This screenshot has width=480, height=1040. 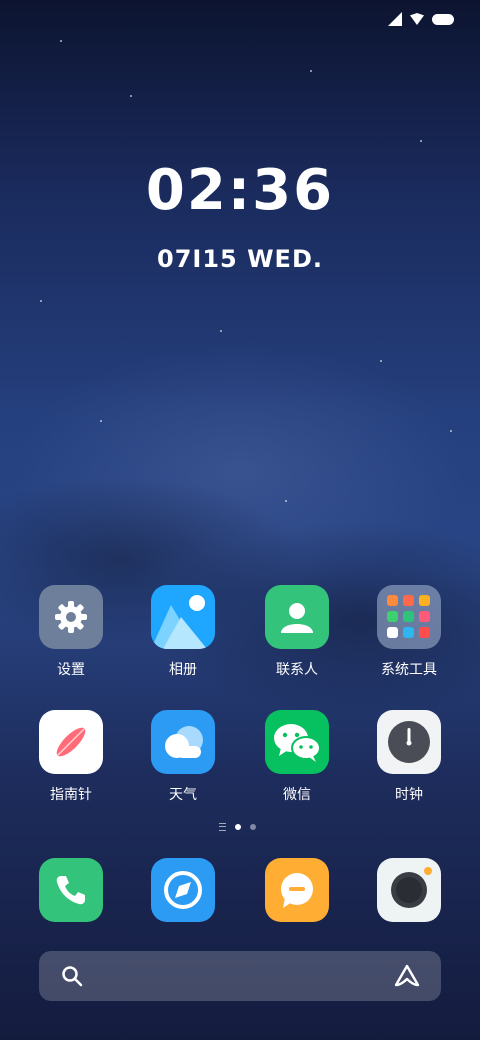 I want to click on dock-phone, so click(x=71, y=890).